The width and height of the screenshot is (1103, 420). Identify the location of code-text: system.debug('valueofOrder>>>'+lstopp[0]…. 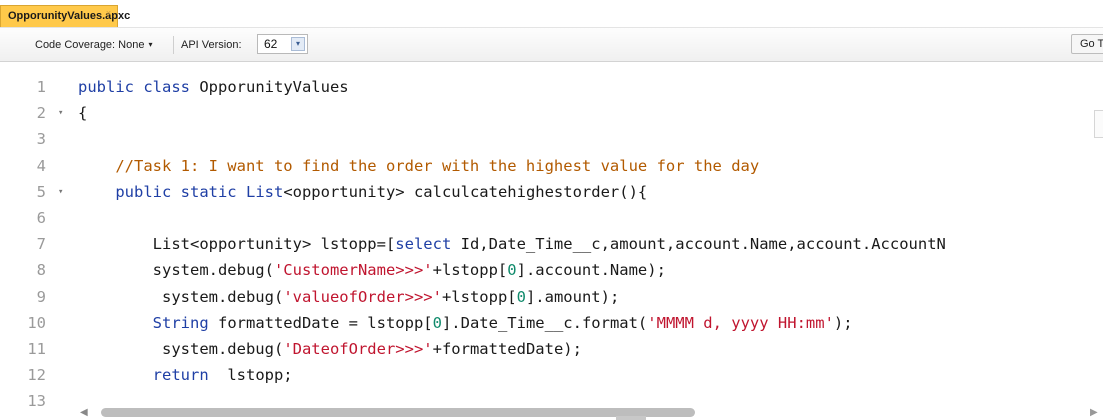
(348, 297).